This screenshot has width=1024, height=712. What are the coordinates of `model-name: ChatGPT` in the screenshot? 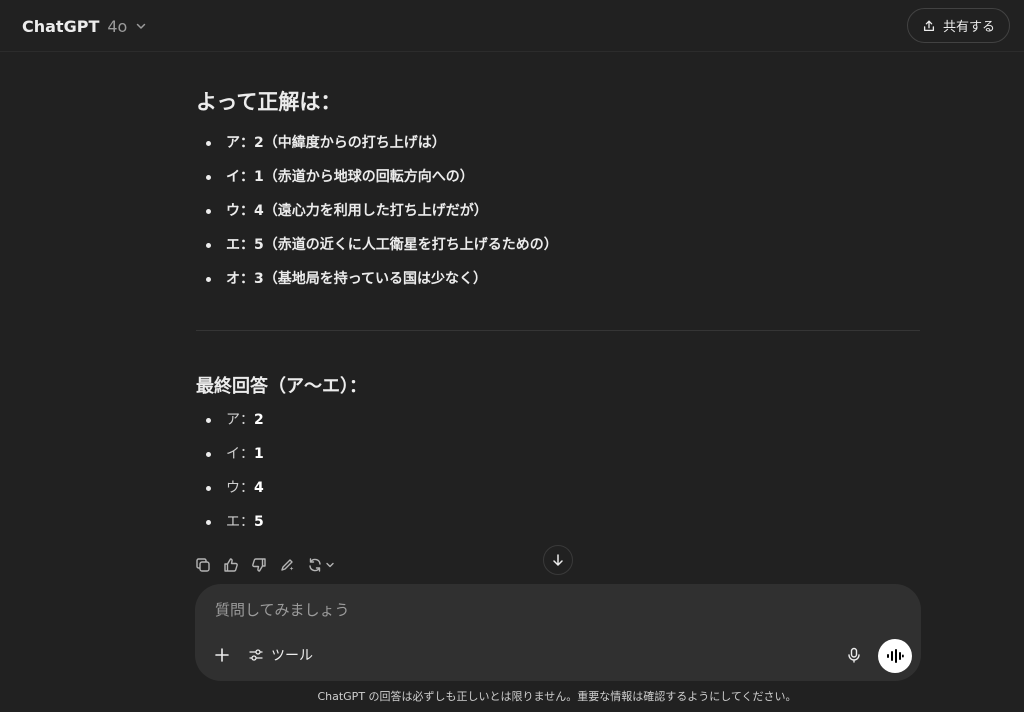 It's located at (61, 26).